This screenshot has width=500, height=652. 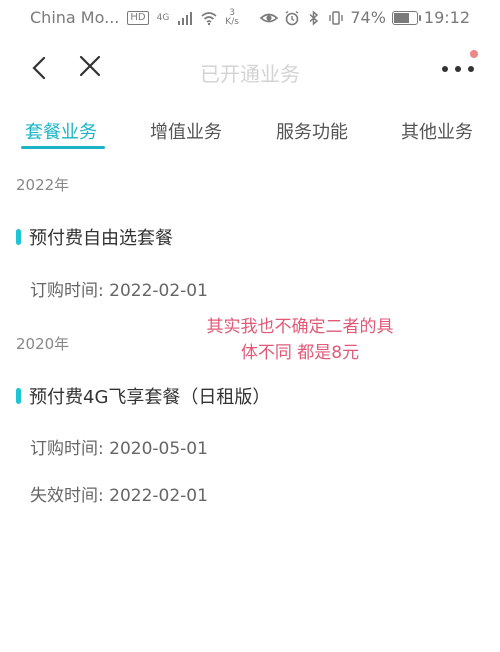 I want to click on expire-date: 失效时间: 2022-02-01, so click(x=119, y=496).